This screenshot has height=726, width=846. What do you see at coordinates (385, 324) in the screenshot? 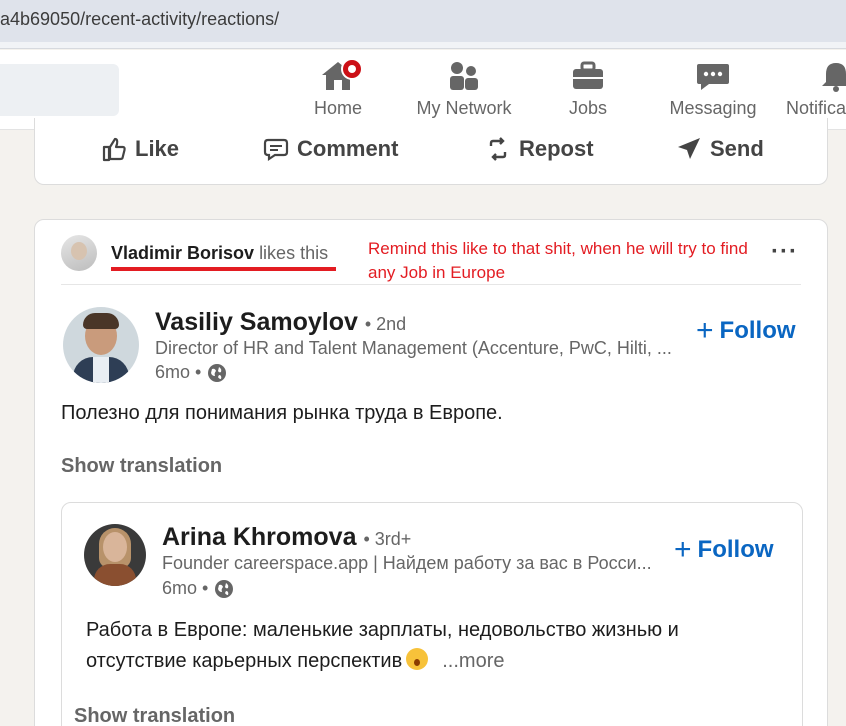
I see `connection-degree: • 2nd` at bounding box center [385, 324].